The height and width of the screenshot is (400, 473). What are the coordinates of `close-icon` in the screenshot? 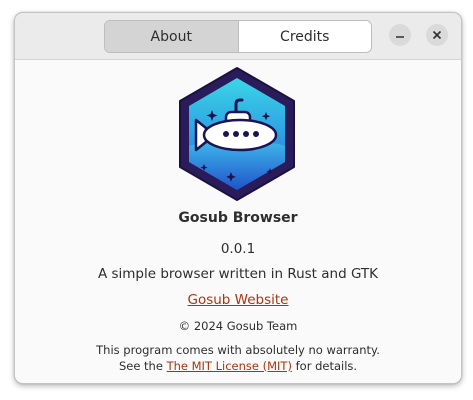 It's located at (437, 35).